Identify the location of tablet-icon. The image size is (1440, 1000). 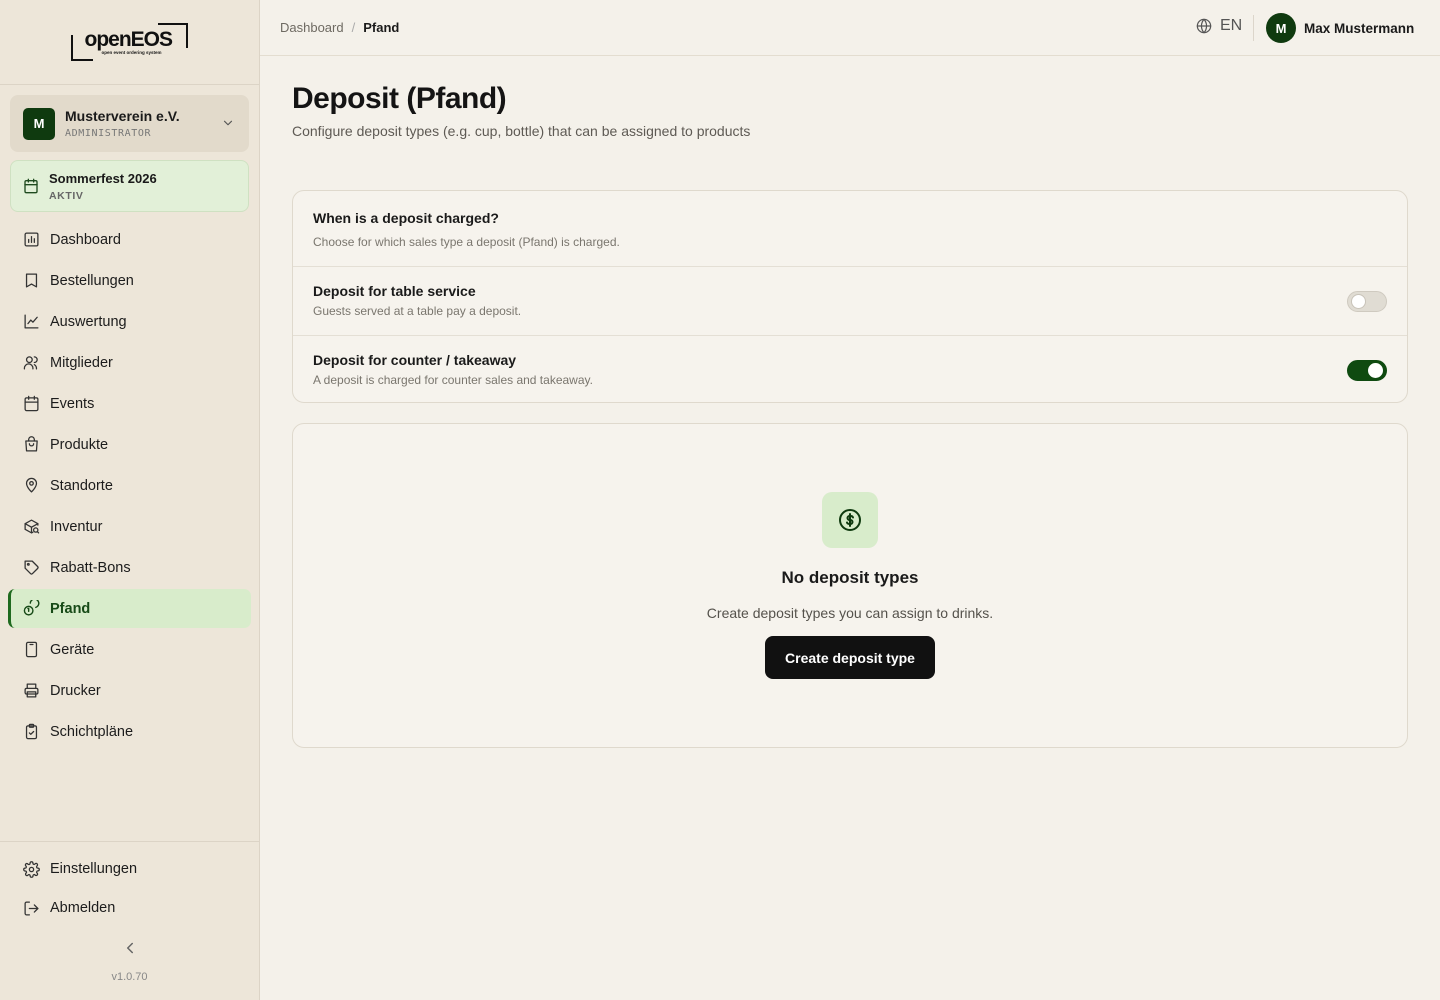
(31, 650).